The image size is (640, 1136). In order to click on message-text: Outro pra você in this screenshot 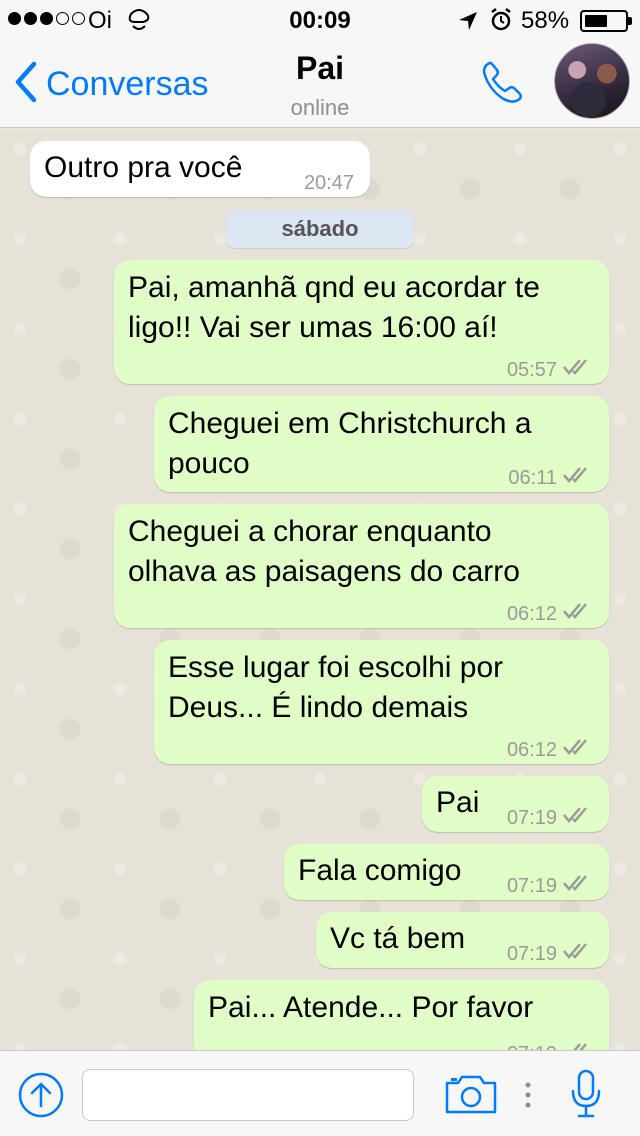, I will do `click(143, 167)`.